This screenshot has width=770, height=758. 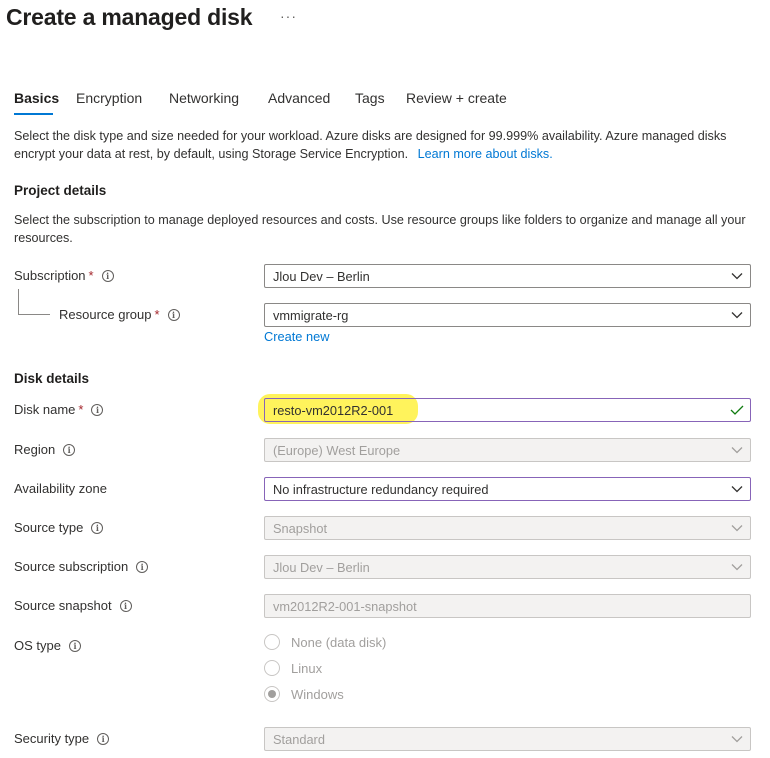 What do you see at coordinates (337, 450) in the screenshot?
I see `region-value: (Europe) West Europe` at bounding box center [337, 450].